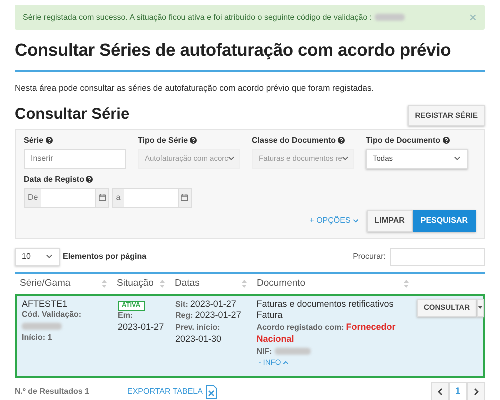 Image resolution: width=500 pixels, height=400 pixels. What do you see at coordinates (326, 334) in the screenshot?
I see `agreement-text: Acordo registado com: Fornecedor Nacional` at bounding box center [326, 334].